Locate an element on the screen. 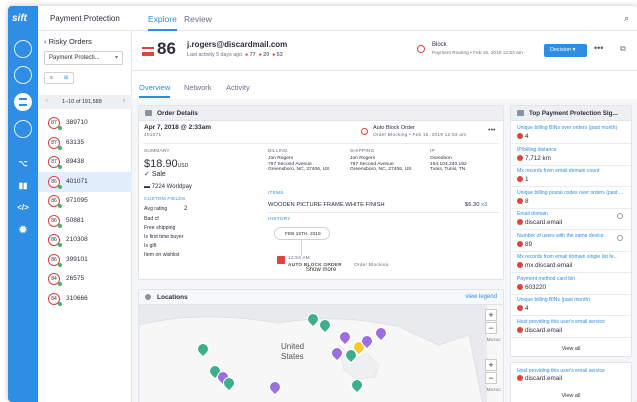  billing-label: BILLING is located at coordinates (278, 151).